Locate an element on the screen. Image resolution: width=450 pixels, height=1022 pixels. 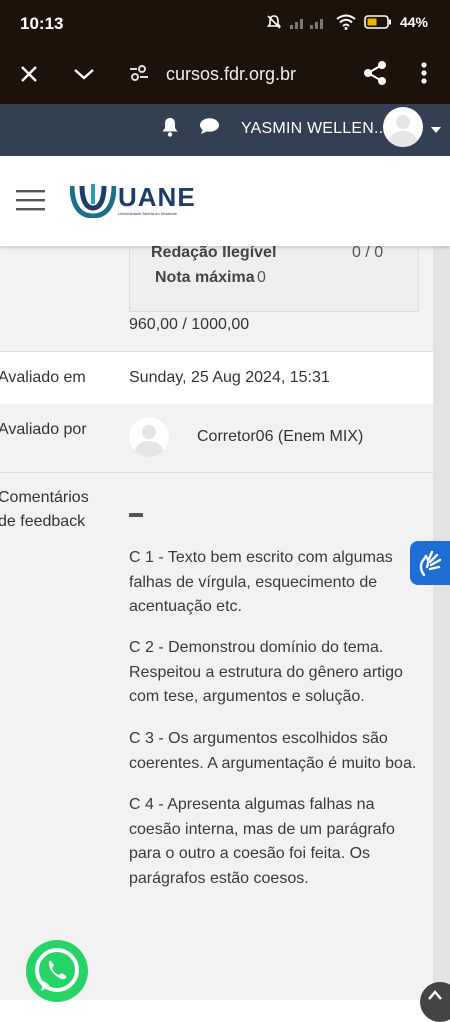
site-settings-icon is located at coordinates (139, 73).